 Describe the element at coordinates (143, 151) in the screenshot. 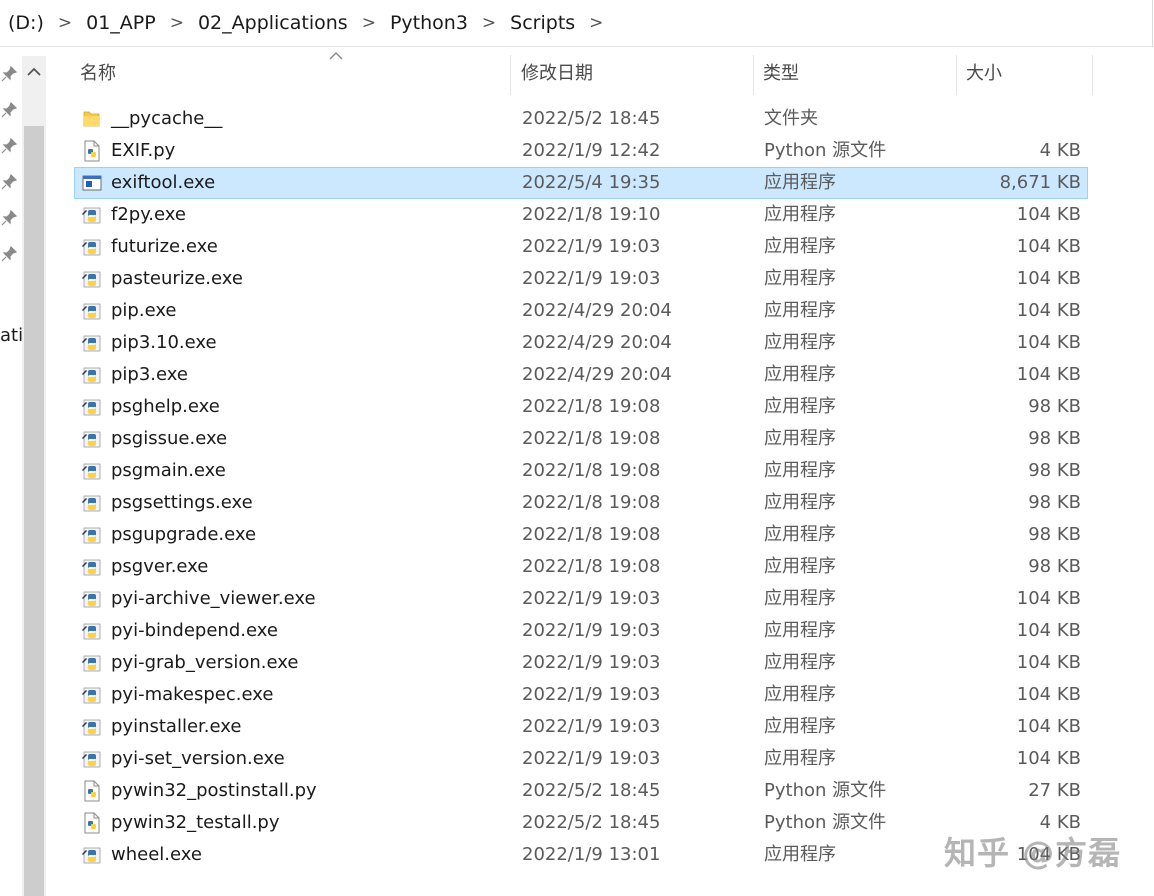

I see `file-name: EXIF.py` at that location.